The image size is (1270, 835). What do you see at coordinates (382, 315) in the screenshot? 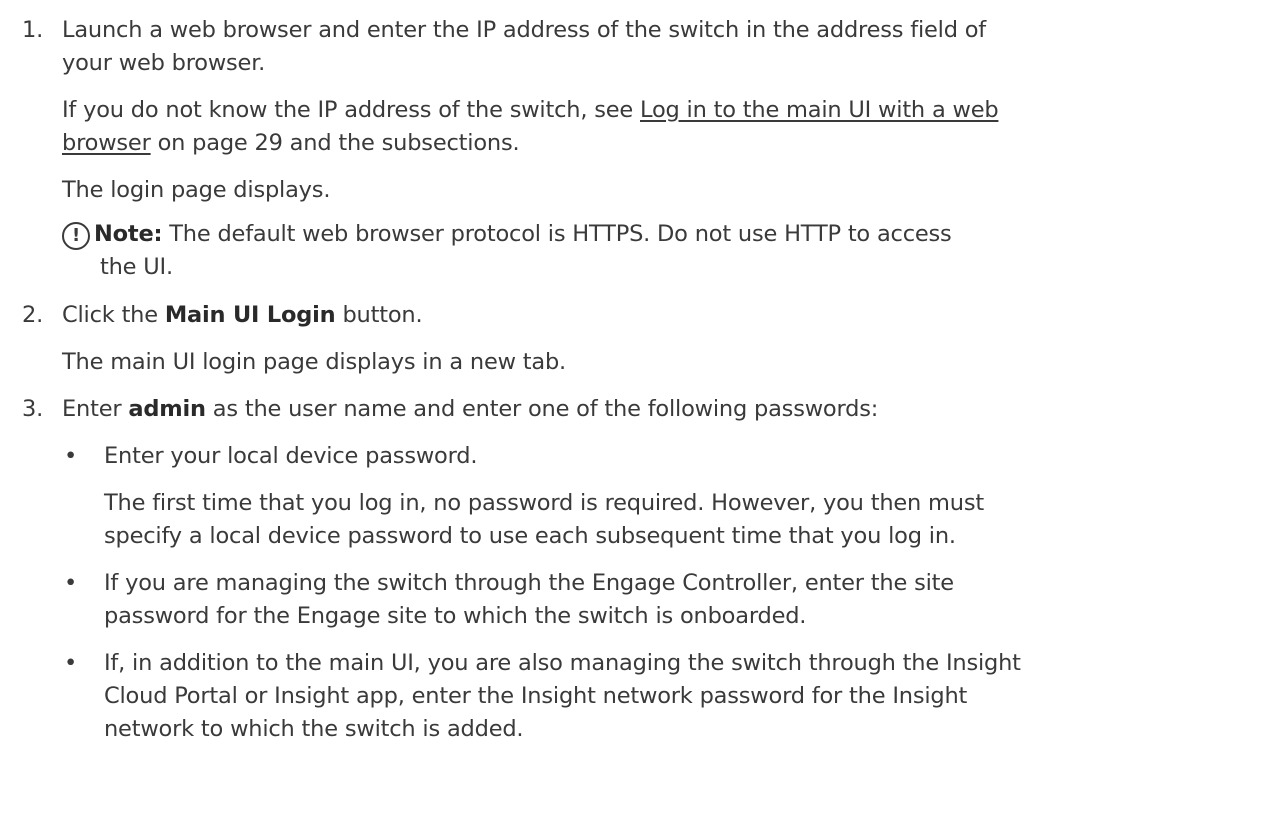
I see `step-text-post: button.` at bounding box center [382, 315].